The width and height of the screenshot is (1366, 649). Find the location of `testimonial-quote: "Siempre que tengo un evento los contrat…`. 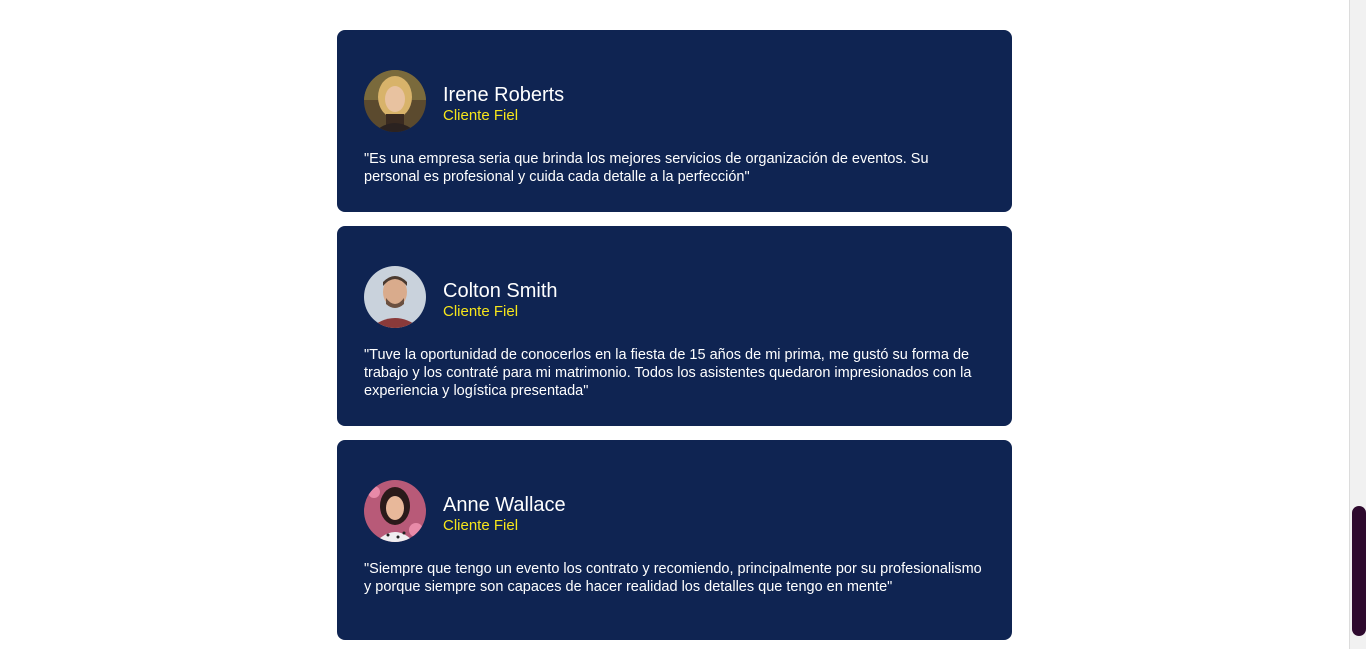

testimonial-quote: "Siempre que tengo un evento los contrat… is located at coordinates (673, 578).